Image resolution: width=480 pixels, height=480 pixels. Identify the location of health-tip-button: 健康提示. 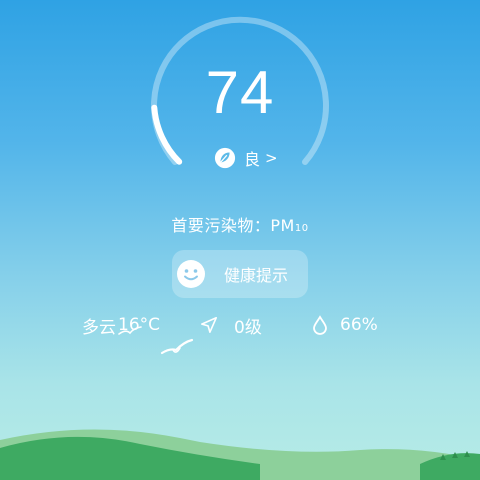
(240, 274).